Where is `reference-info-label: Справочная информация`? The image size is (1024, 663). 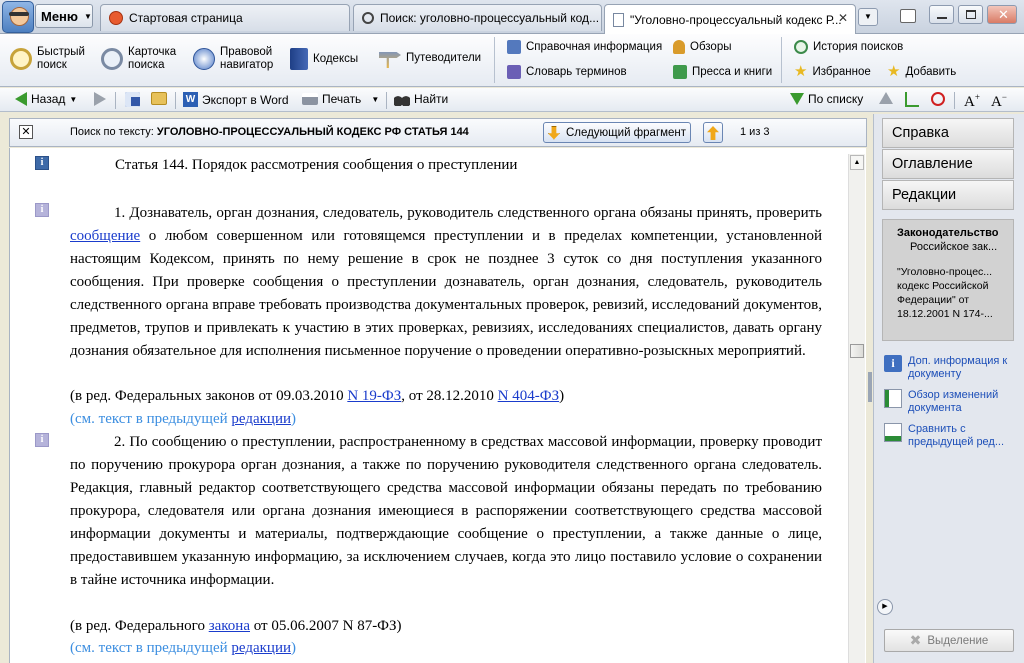
reference-info-label: Справочная информация is located at coordinates (594, 46).